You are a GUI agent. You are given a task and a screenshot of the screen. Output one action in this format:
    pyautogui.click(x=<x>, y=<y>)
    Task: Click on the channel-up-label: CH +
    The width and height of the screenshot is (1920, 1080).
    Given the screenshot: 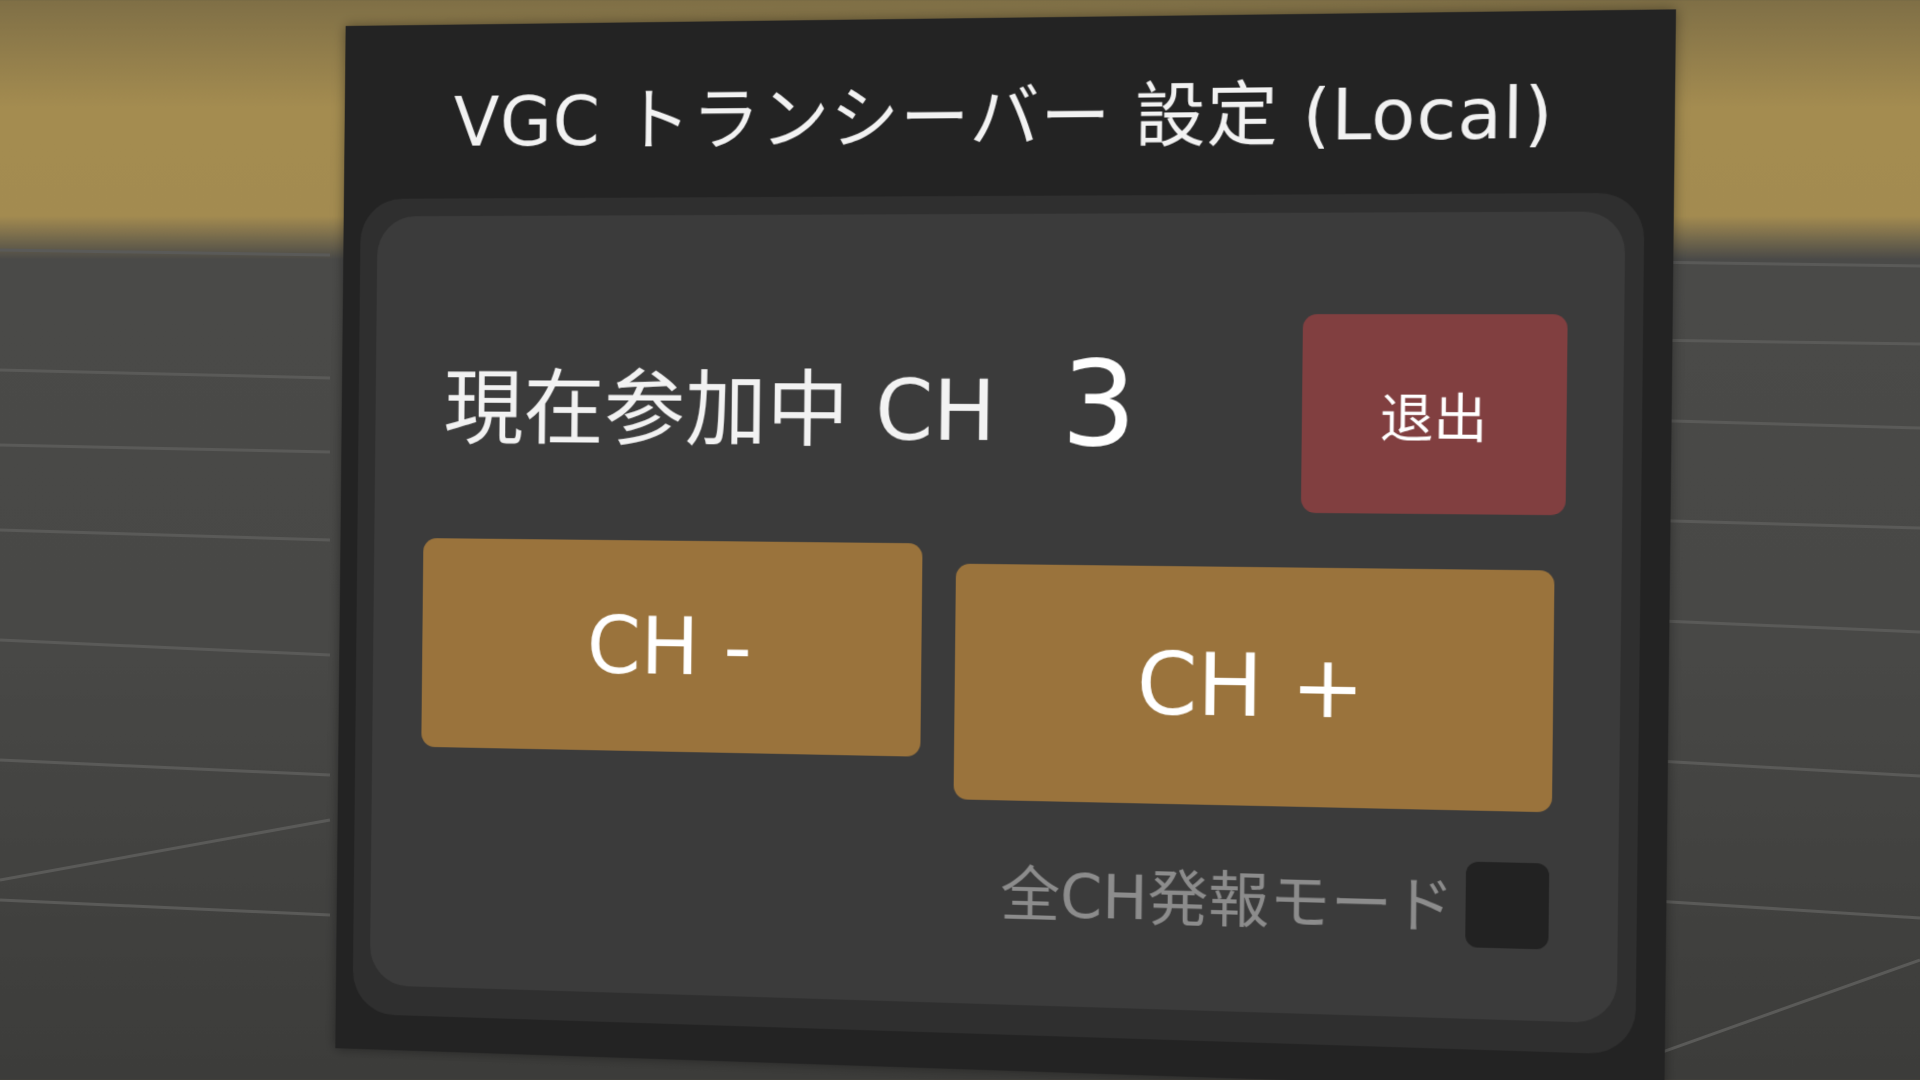 What is the action you would take?
    pyautogui.click(x=1250, y=686)
    